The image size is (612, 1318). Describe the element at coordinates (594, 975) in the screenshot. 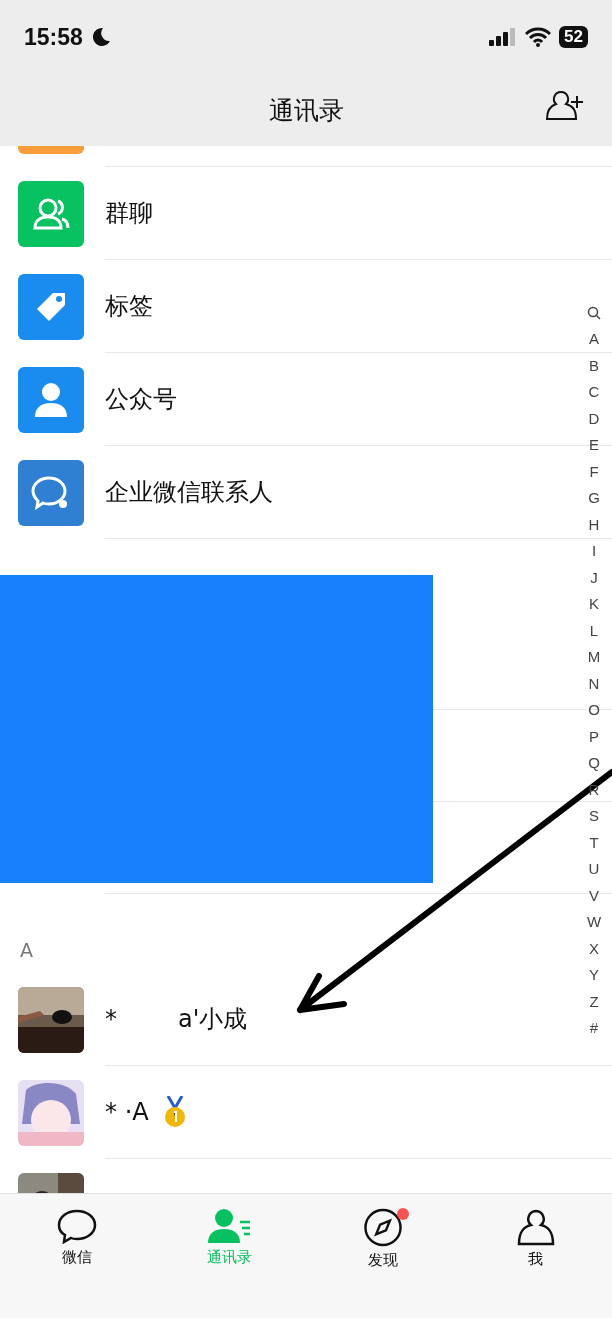

I see `index-letter: Y` at that location.